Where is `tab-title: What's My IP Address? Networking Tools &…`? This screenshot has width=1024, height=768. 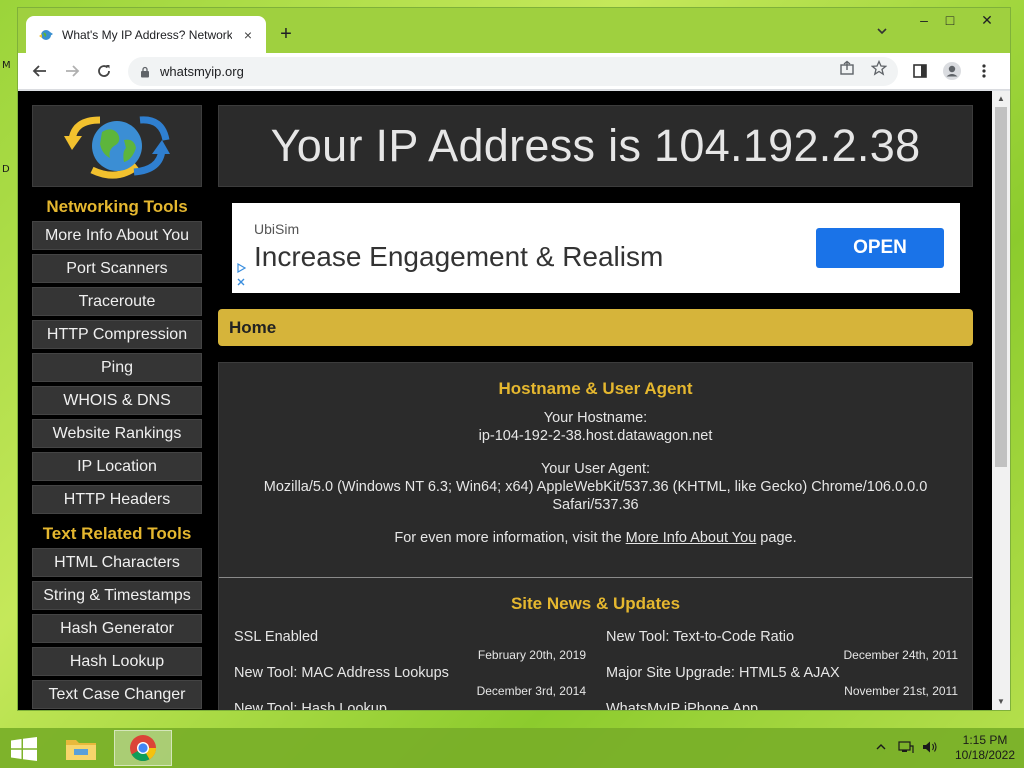 tab-title: What's My IP Address? Networking Tools &… is located at coordinates (147, 34).